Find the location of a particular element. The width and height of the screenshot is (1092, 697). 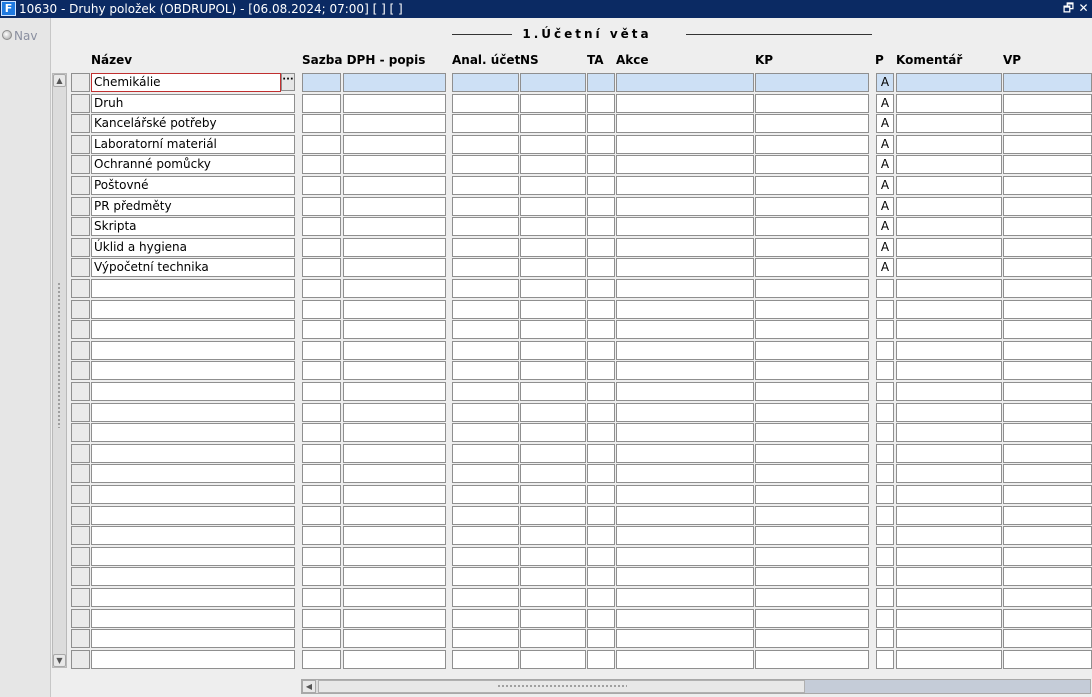

table-row: Poštovné A is located at coordinates (546, 186).